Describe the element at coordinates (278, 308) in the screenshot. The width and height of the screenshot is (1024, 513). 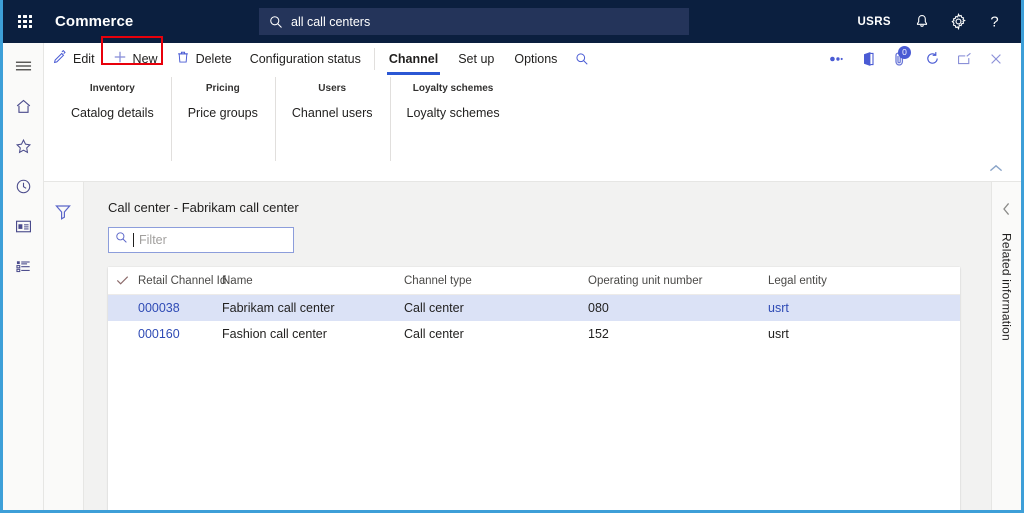
I see `cell-name: Fabrikam call center` at that location.